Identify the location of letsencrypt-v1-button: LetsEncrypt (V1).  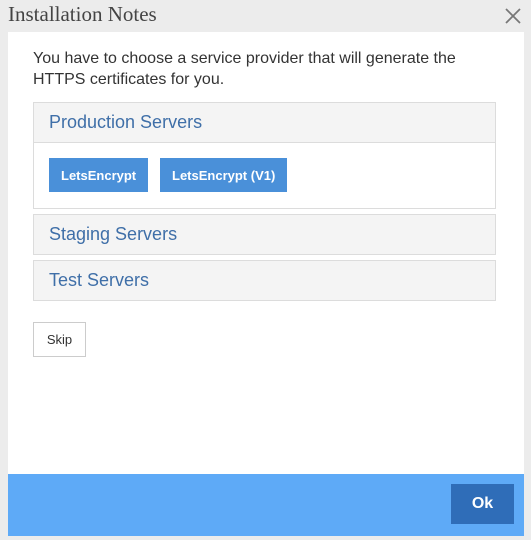
(224, 175).